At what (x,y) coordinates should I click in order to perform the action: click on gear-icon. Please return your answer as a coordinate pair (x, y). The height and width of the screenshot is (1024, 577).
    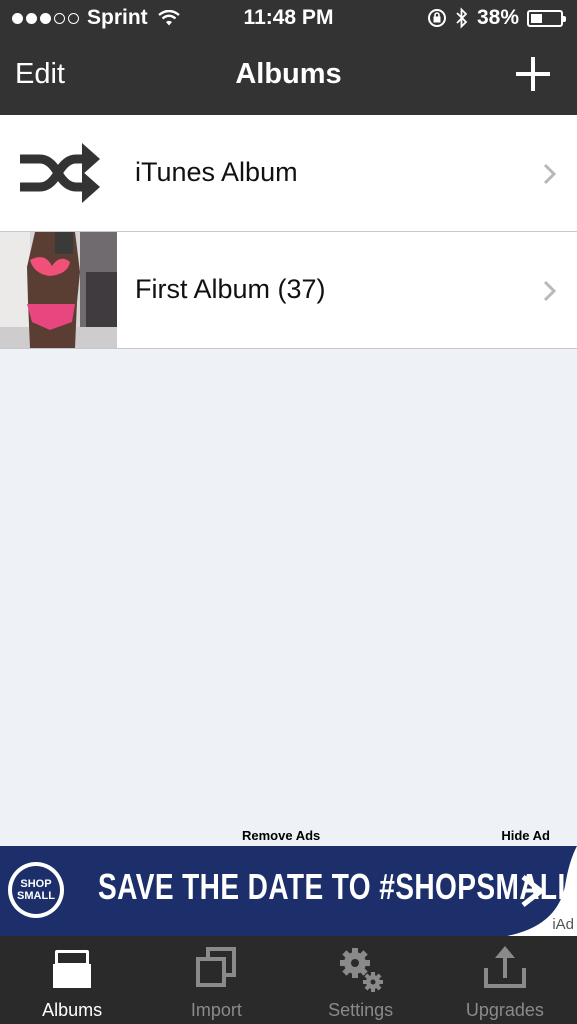
    Looking at the image, I should click on (361, 970).